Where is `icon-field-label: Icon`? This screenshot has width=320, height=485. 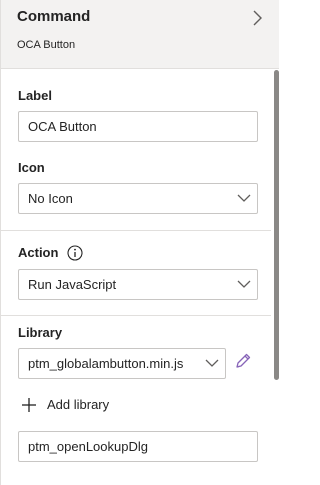 icon-field-label: Icon is located at coordinates (31, 167).